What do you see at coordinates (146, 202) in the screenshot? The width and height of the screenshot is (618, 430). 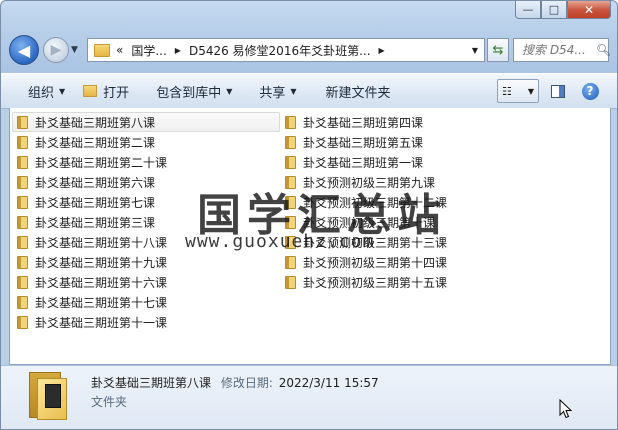 I see `list-item: 卦爻基础三期班第七课` at bounding box center [146, 202].